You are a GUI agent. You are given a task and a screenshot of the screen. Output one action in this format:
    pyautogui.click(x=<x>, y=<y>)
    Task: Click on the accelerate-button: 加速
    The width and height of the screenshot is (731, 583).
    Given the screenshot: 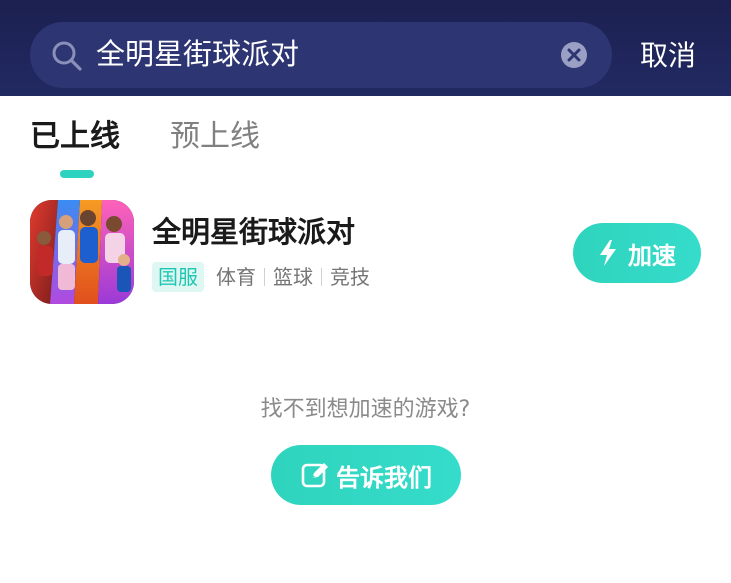 What is the action you would take?
    pyautogui.click(x=637, y=253)
    